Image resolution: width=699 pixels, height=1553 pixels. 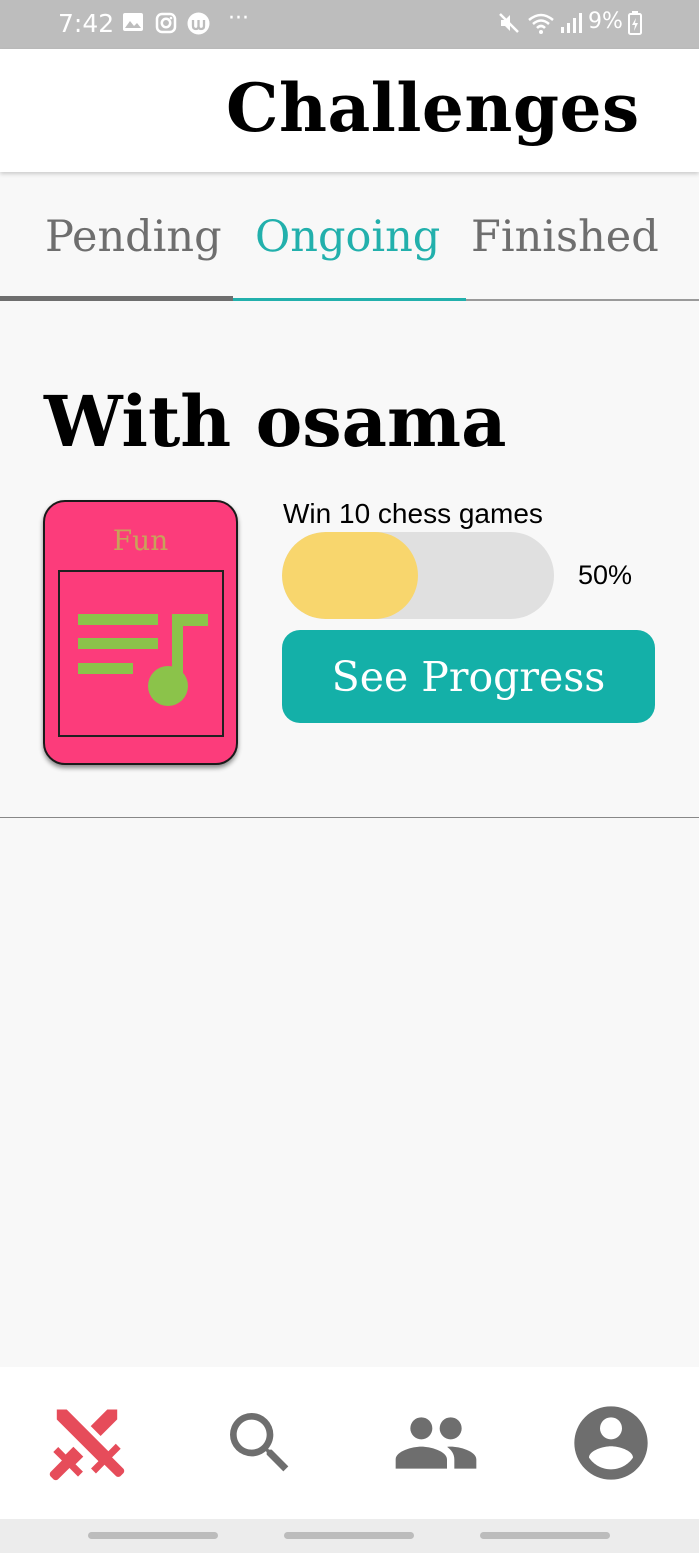 What do you see at coordinates (133, 237) in the screenshot?
I see `tab-pending: Pending` at bounding box center [133, 237].